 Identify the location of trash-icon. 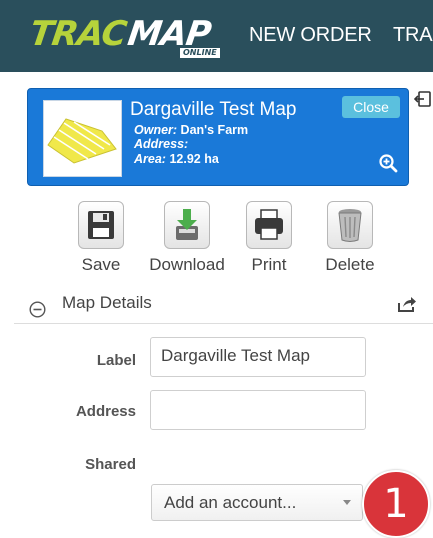
(350, 225).